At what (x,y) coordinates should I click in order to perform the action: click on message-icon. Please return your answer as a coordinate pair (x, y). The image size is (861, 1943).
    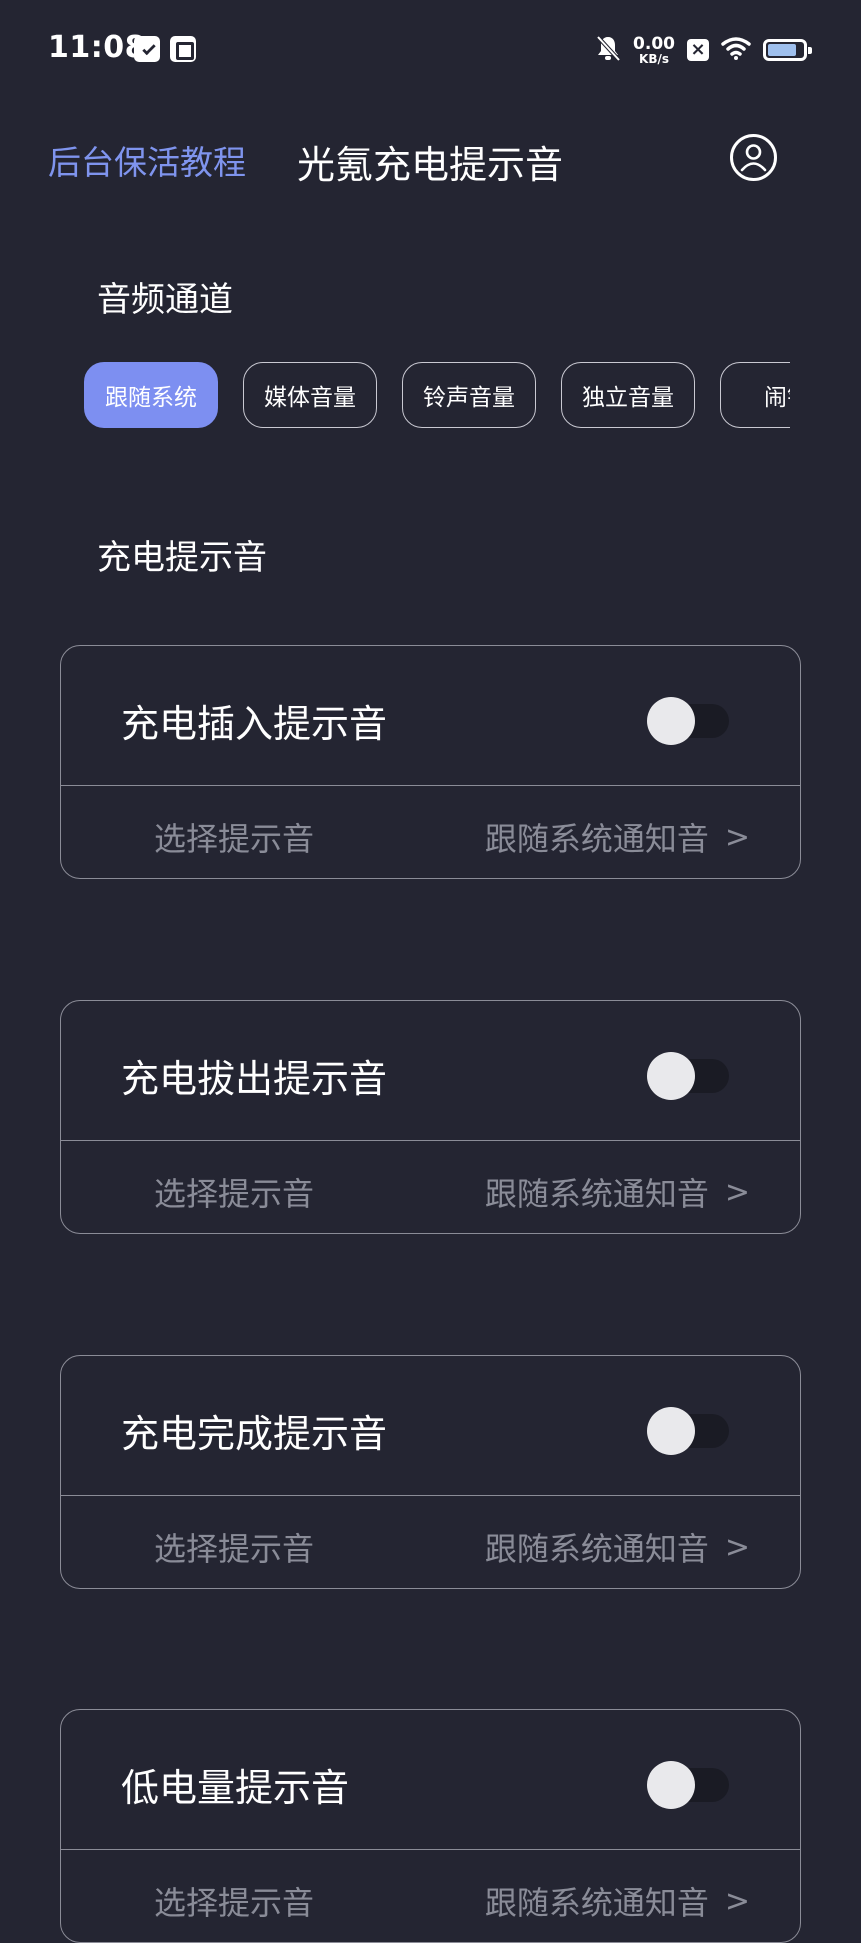
    Looking at the image, I should click on (147, 49).